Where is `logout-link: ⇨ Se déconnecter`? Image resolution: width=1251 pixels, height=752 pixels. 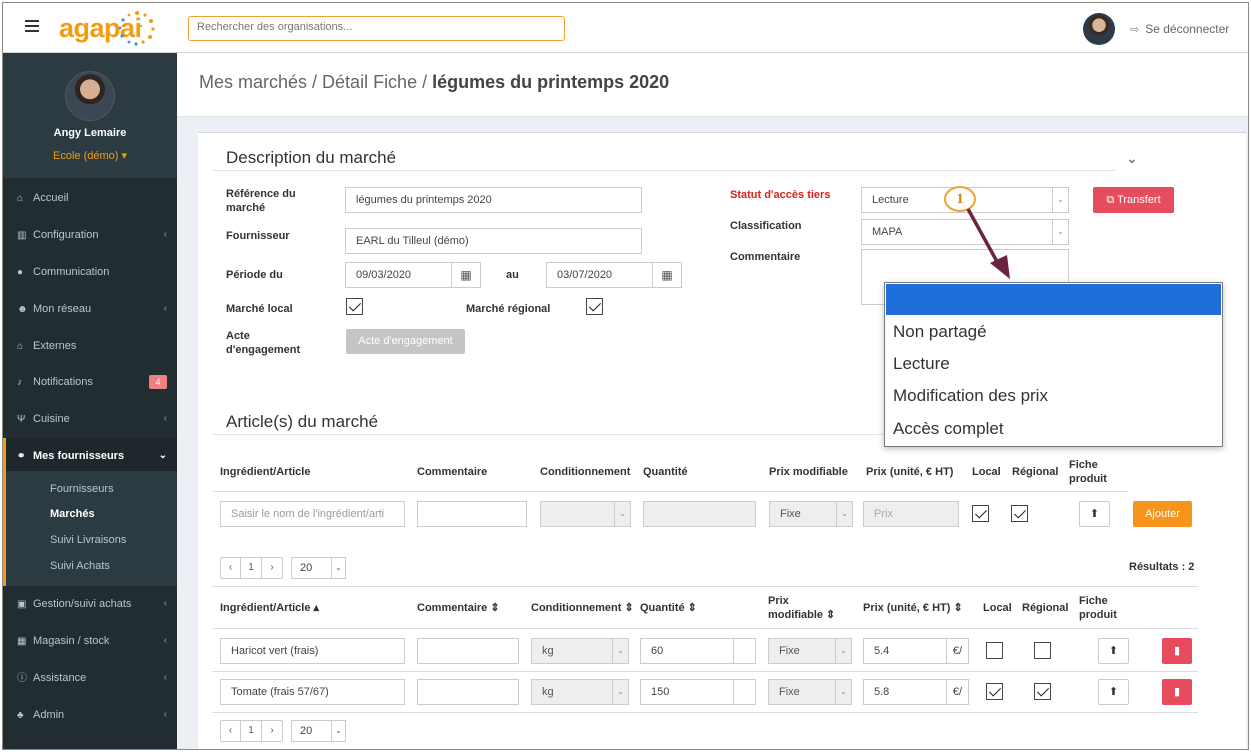
logout-link: ⇨ Se déconnecter is located at coordinates (1179, 29).